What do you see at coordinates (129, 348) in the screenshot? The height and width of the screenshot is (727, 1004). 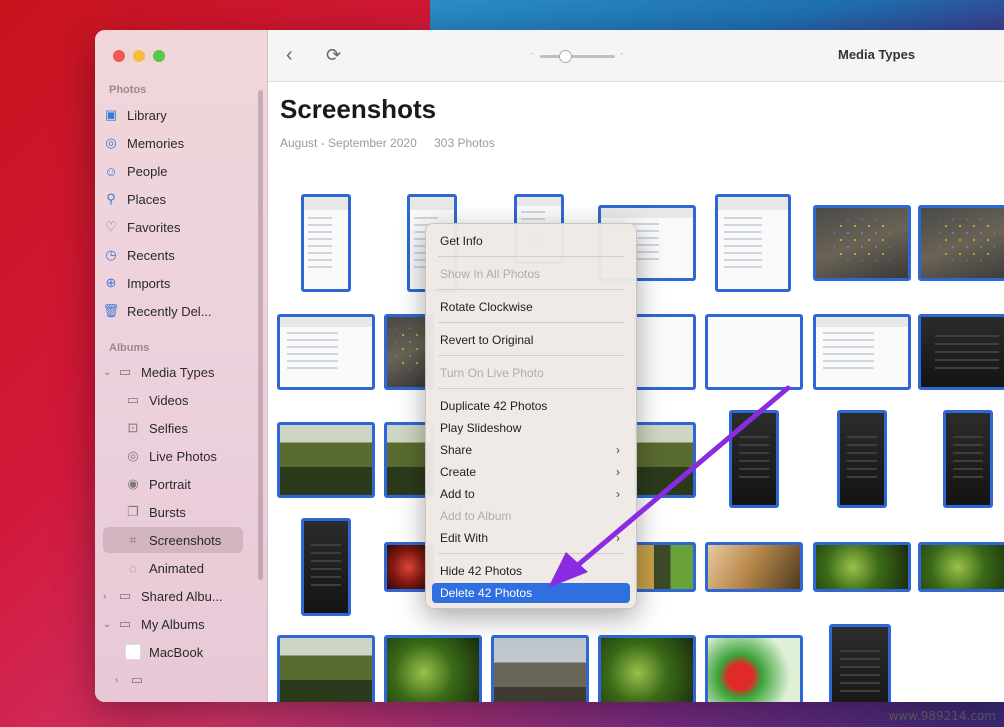 I see `sidebar-section-albums: Albums` at bounding box center [129, 348].